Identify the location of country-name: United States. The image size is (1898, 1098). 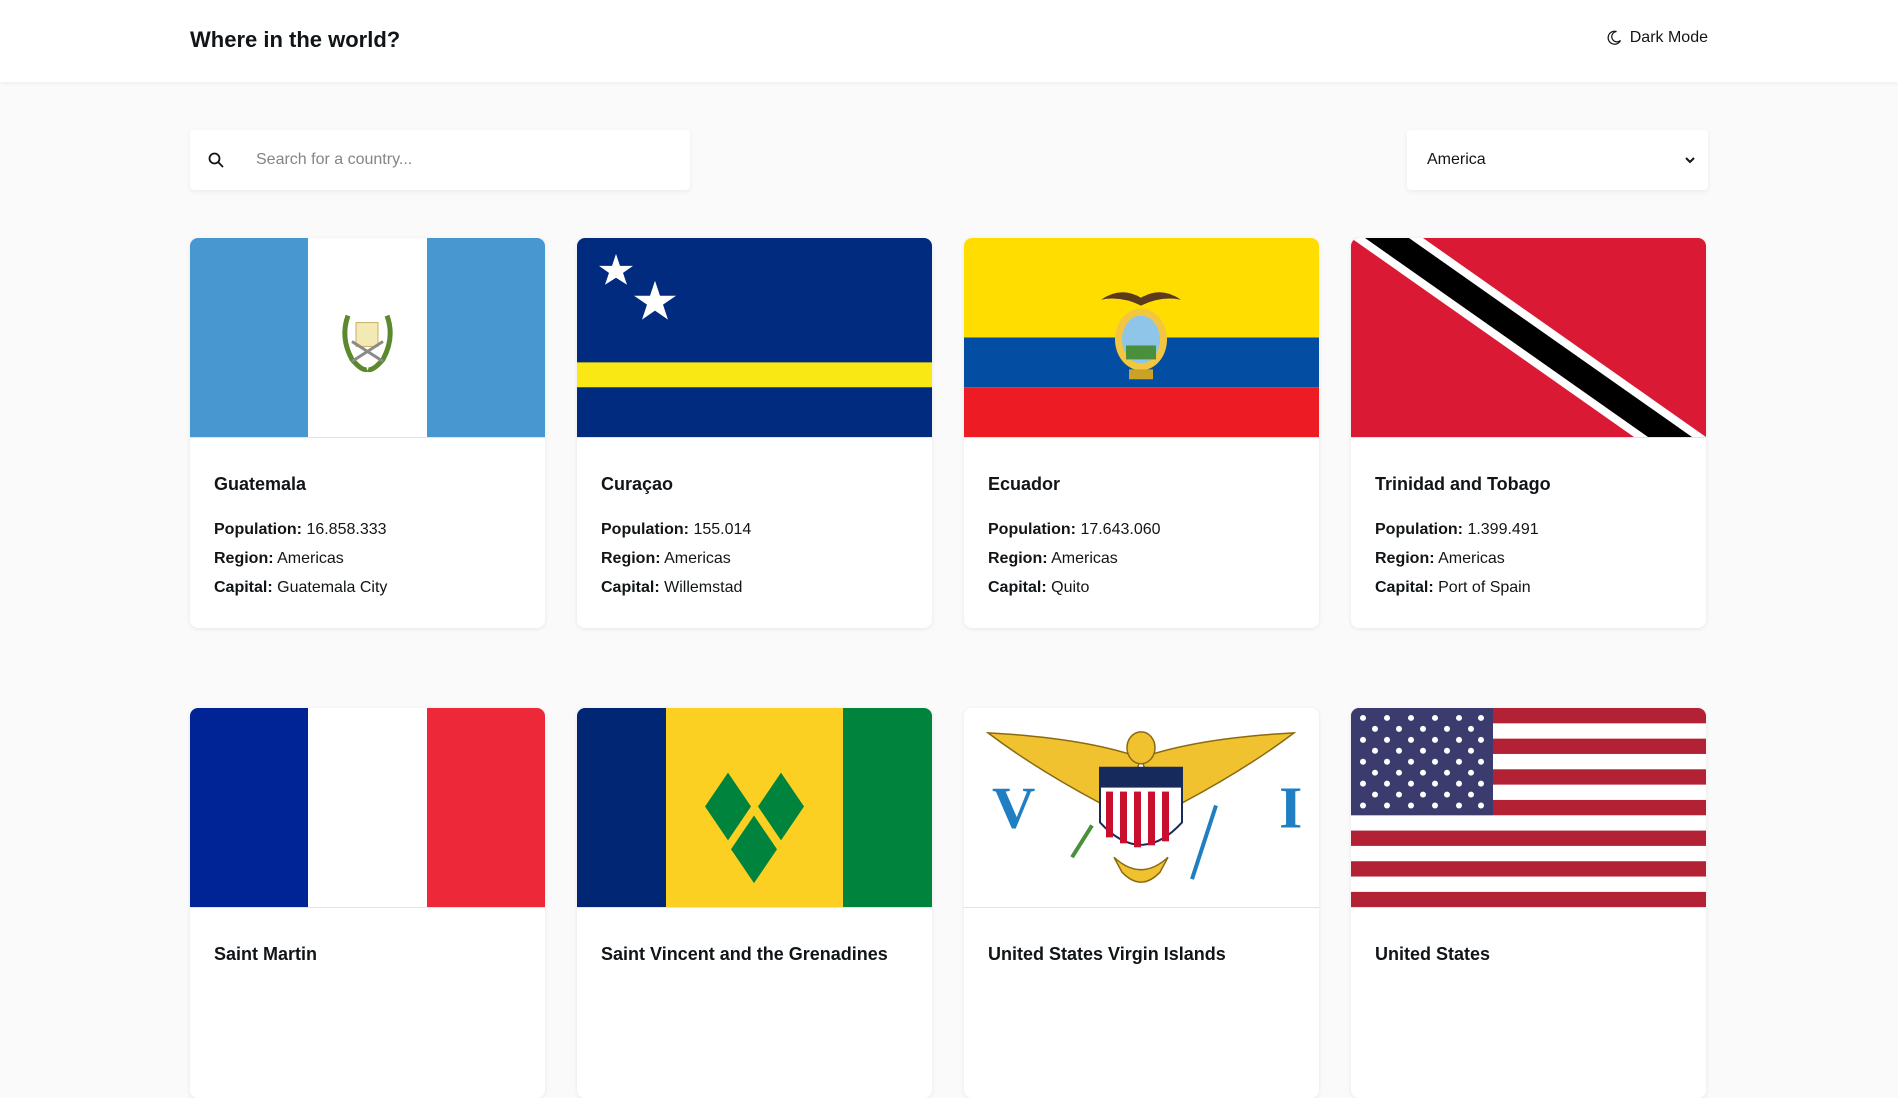
(1433, 954).